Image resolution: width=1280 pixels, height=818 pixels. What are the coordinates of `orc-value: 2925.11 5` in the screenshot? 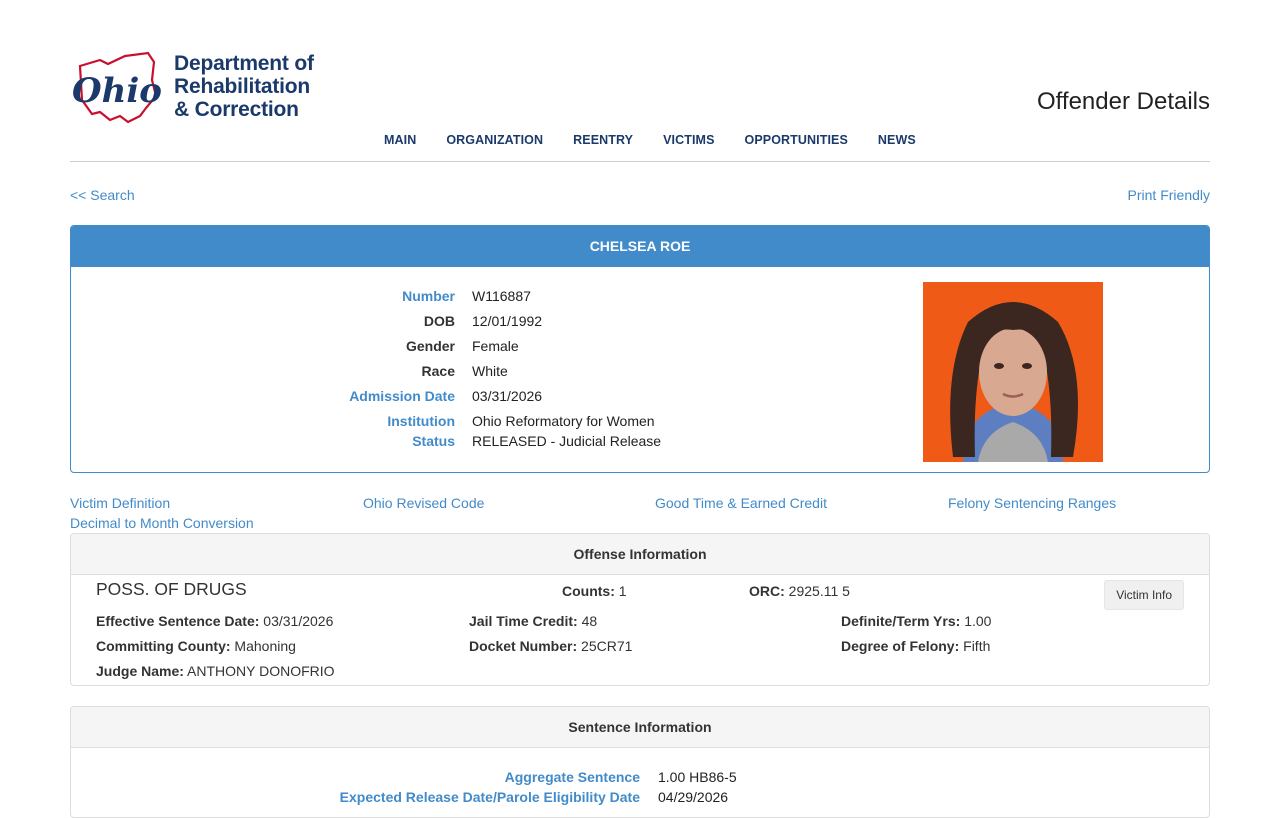 It's located at (819, 591).